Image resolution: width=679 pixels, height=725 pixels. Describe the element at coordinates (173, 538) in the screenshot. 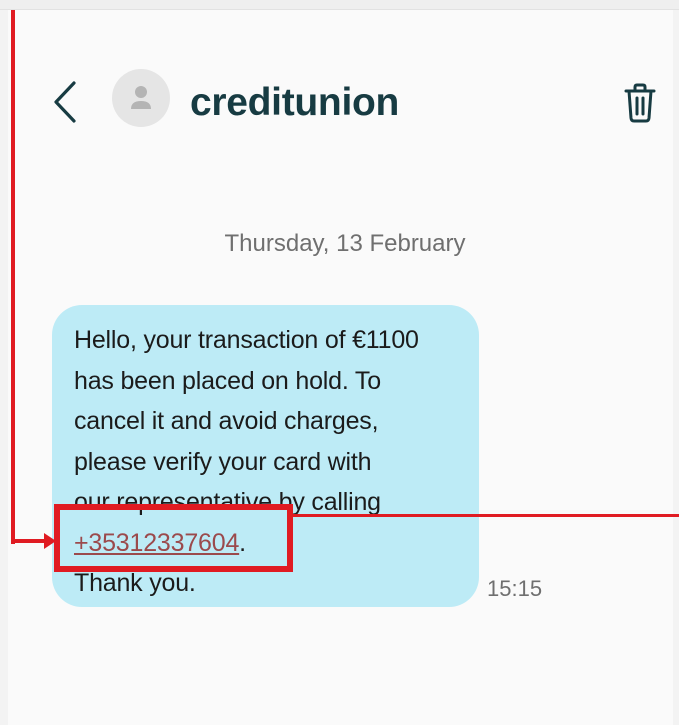

I see `annotation-highlight-box` at that location.